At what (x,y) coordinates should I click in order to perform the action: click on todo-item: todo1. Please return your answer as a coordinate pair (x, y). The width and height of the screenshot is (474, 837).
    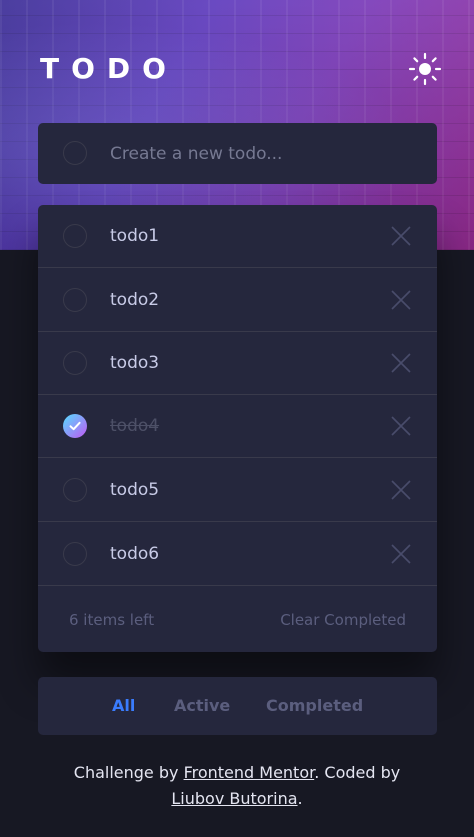
    Looking at the image, I should click on (237, 236).